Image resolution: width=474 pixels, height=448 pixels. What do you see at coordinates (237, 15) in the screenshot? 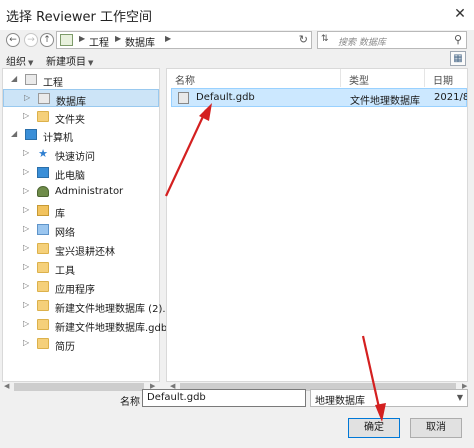
I see `title-bar: 选择 Reviewer 工作空间 ✕` at bounding box center [237, 15].